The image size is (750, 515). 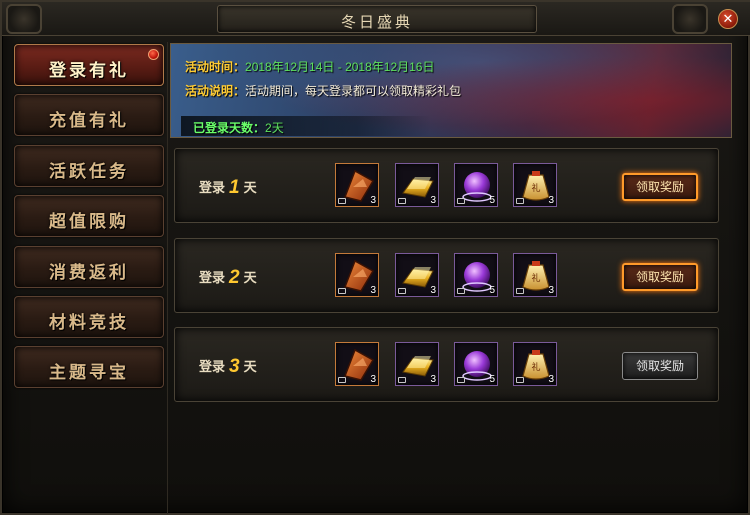 What do you see at coordinates (215, 91) in the screenshot?
I see `event-desc-label: 活动说明：` at bounding box center [215, 91].